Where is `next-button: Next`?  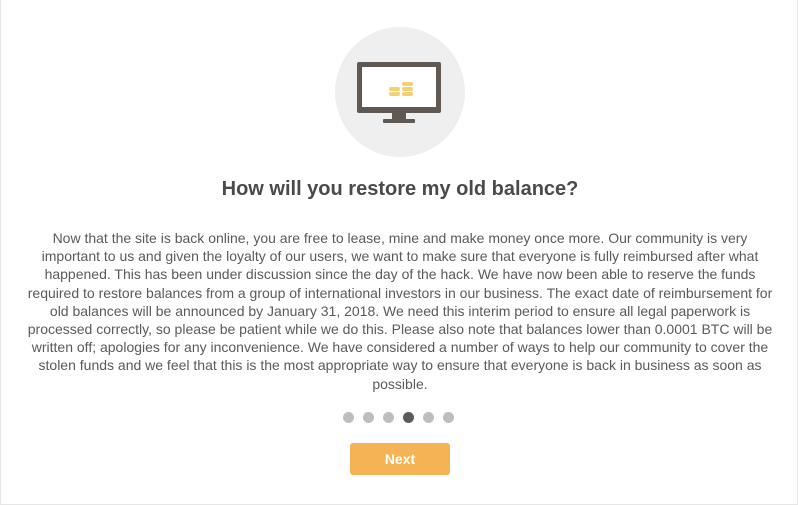 next-button: Next is located at coordinates (400, 459).